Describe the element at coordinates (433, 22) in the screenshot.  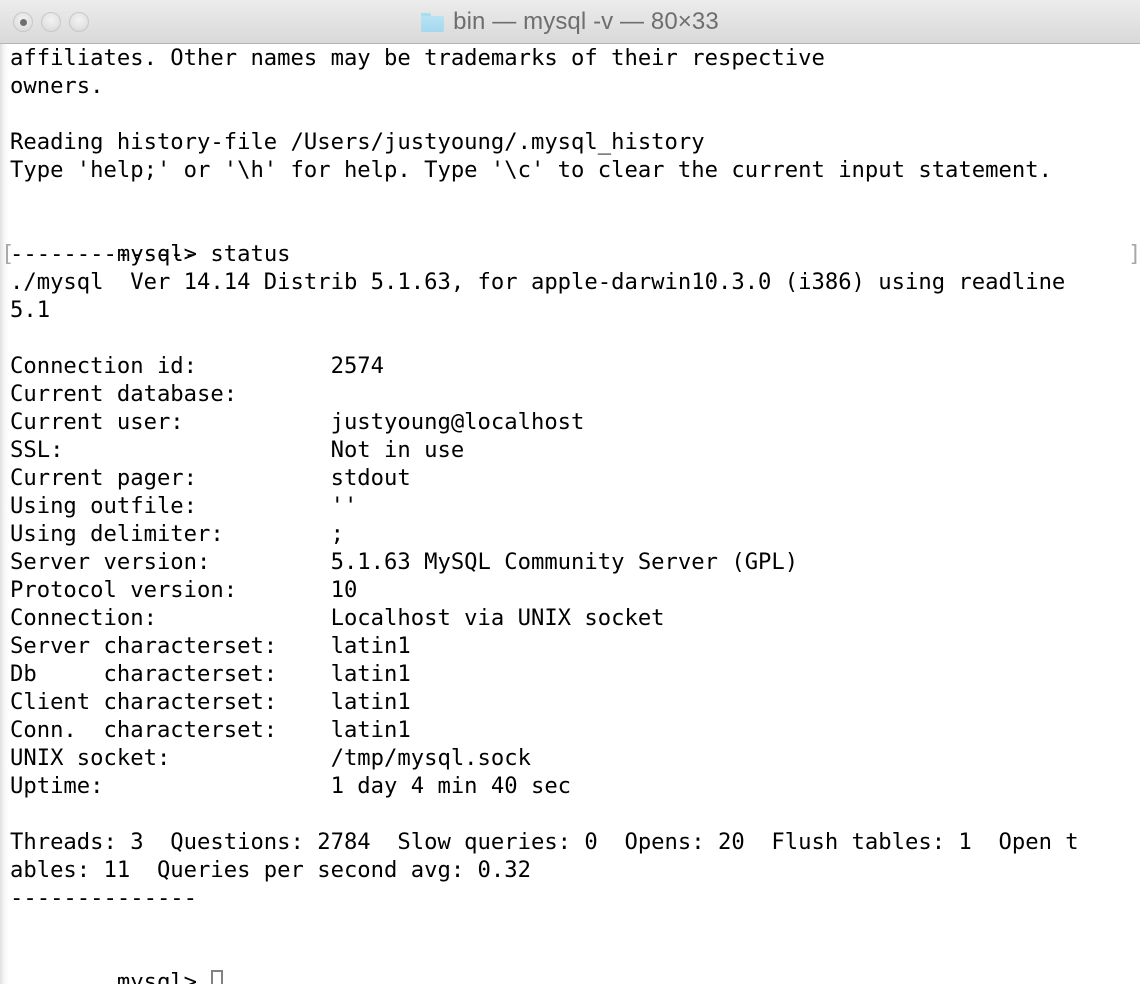
I see `folder-icon` at that location.